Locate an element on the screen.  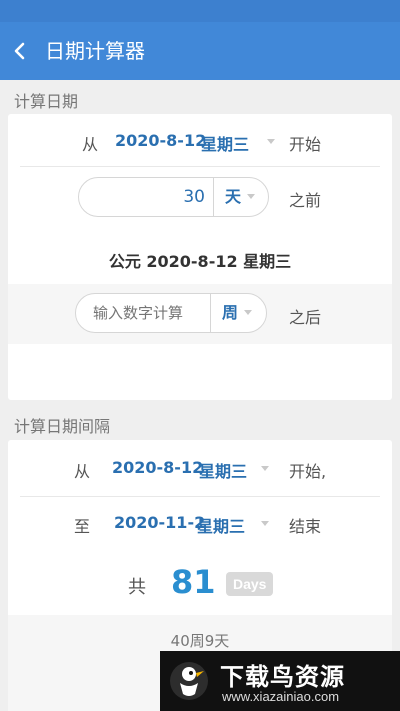
after-stepper: 周 is located at coordinates (171, 313).